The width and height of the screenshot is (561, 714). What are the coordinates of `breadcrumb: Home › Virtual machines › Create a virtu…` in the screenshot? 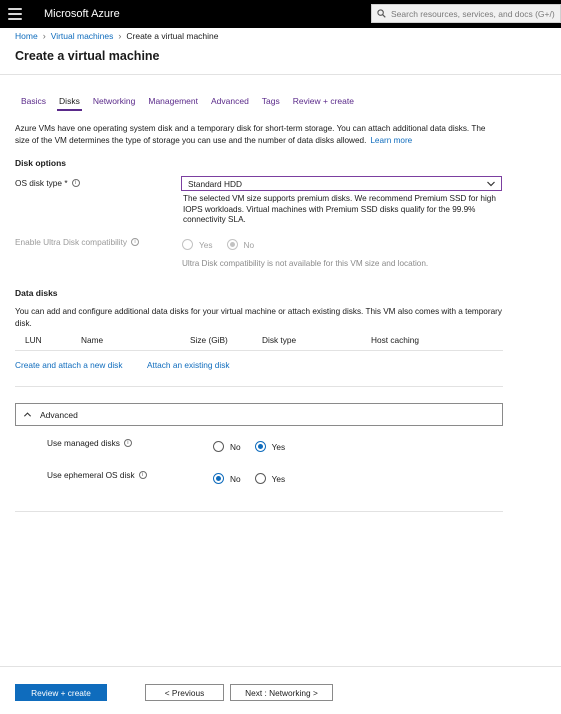 It's located at (117, 36).